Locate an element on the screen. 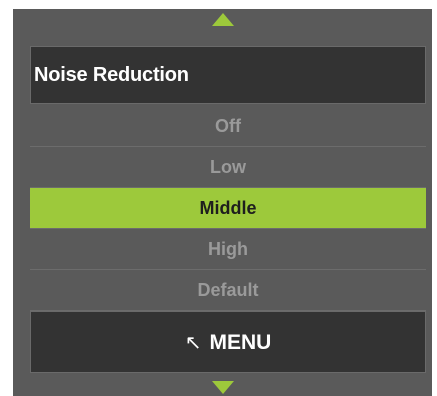  back-arrow-icon: ↖ is located at coordinates (193, 342).